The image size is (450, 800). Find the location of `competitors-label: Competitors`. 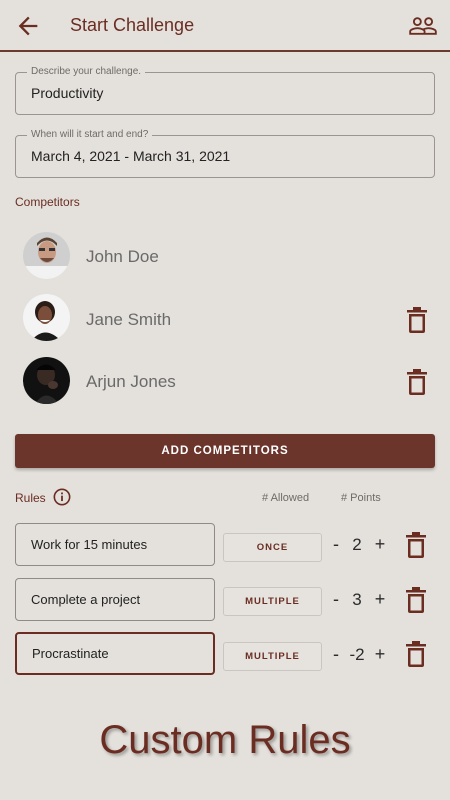

competitors-label: Competitors is located at coordinates (47, 202).